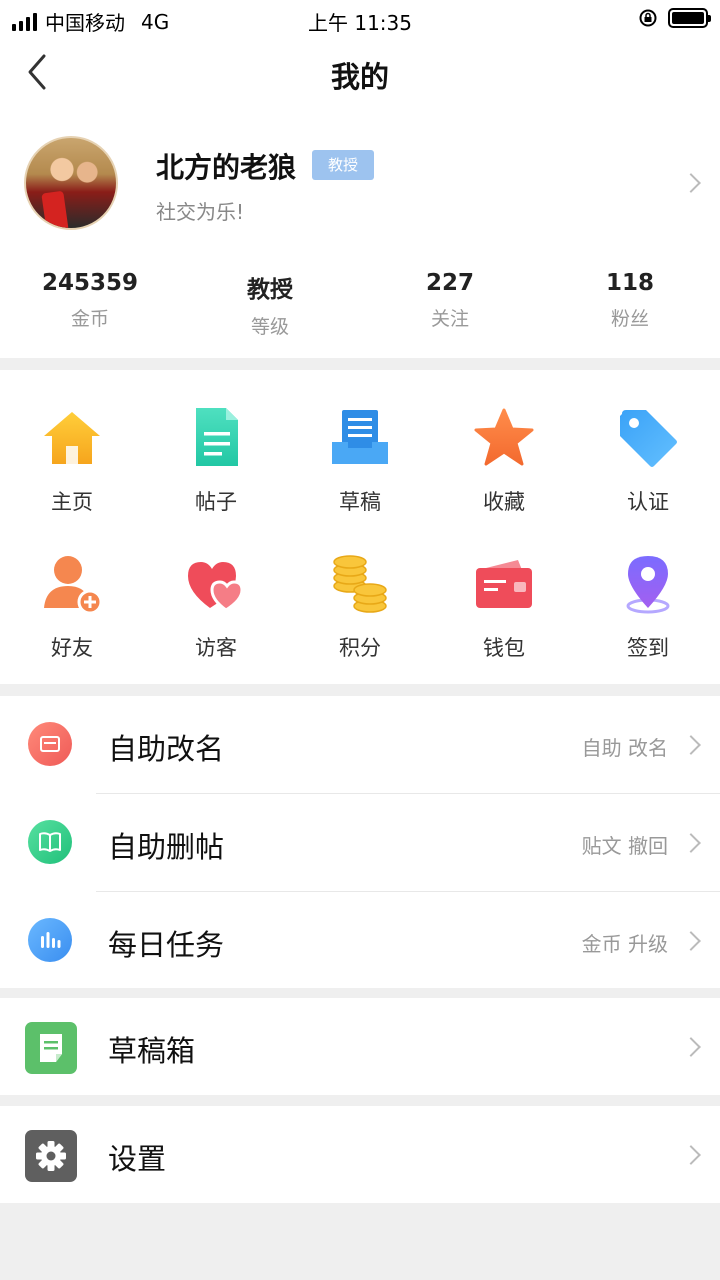 This screenshot has height=1280, width=720. I want to click on profile-header: 北方的老狼 教授 社交为乐!, so click(360, 185).